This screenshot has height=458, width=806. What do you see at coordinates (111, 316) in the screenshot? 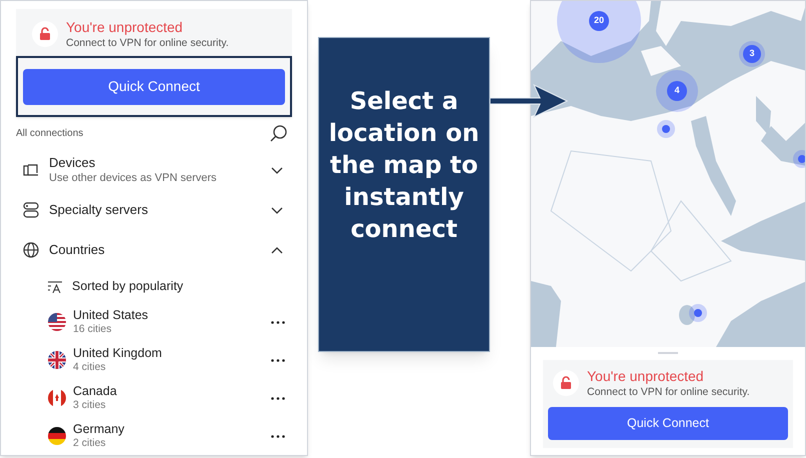
I see `country-name: United States` at bounding box center [111, 316].